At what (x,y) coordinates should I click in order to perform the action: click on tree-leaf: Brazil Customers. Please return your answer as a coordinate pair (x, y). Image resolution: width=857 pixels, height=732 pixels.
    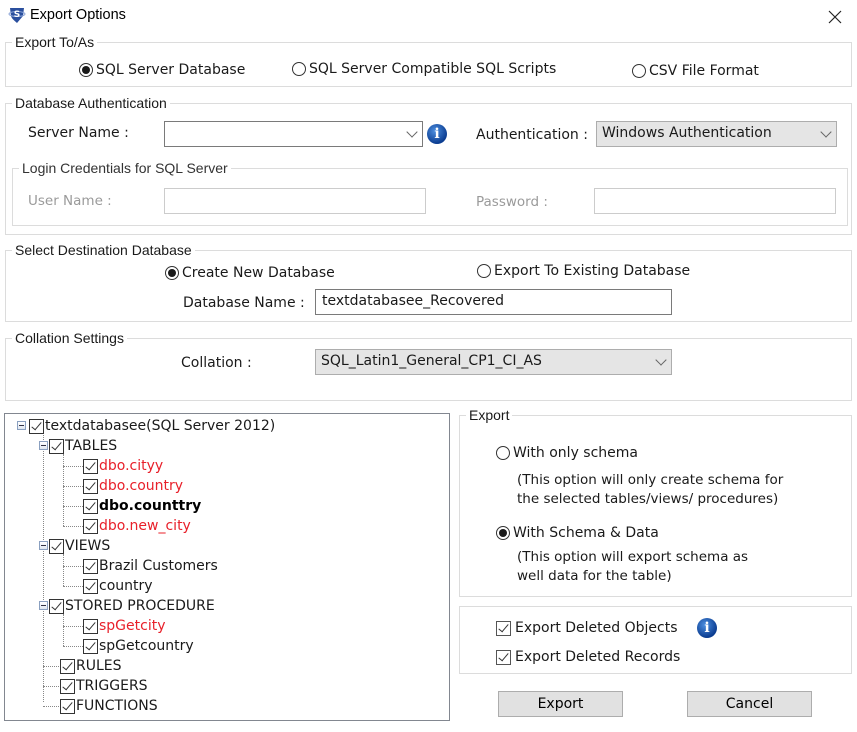
    Looking at the image, I should click on (150, 566).